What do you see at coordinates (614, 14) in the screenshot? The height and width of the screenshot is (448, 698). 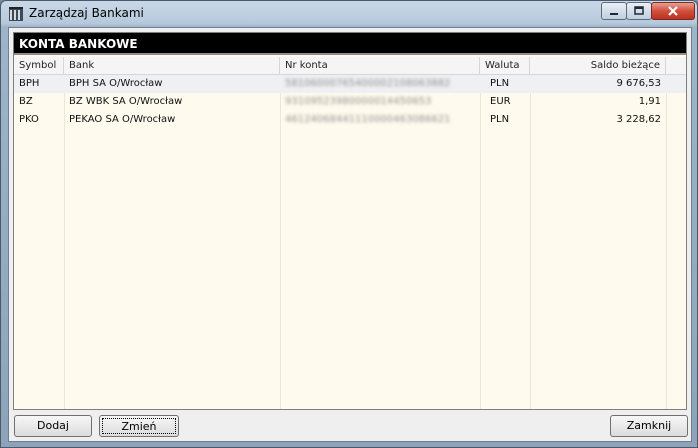 I see `minimize-icon` at bounding box center [614, 14].